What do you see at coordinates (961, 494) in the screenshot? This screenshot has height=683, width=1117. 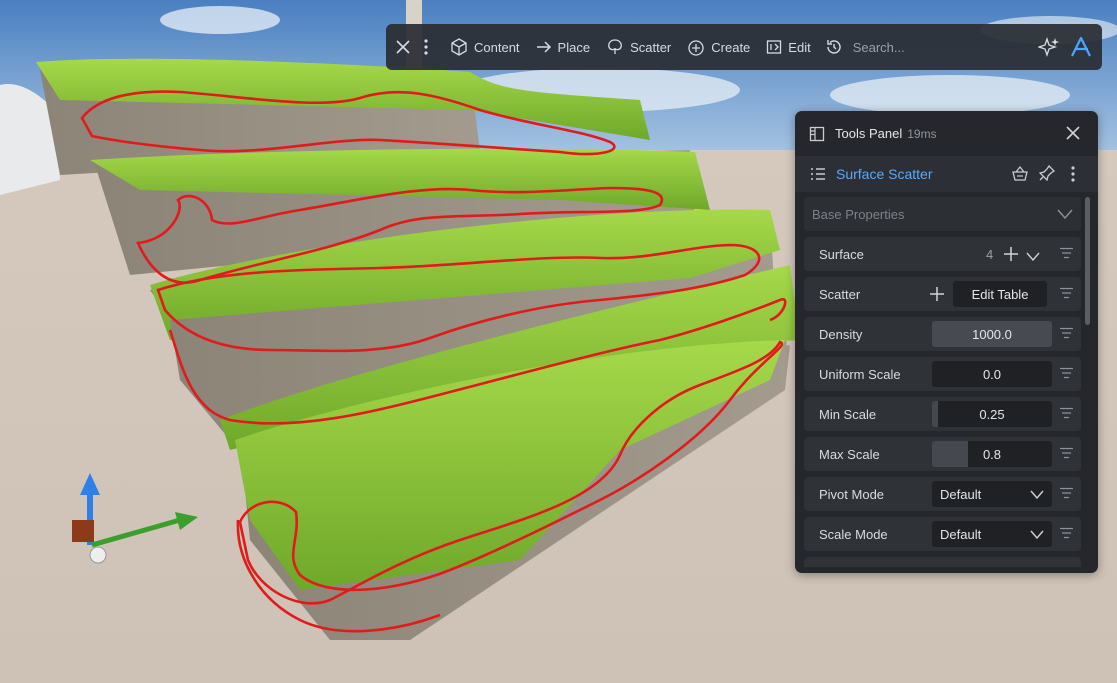 I see `pivot-mode-value: Default` at bounding box center [961, 494].